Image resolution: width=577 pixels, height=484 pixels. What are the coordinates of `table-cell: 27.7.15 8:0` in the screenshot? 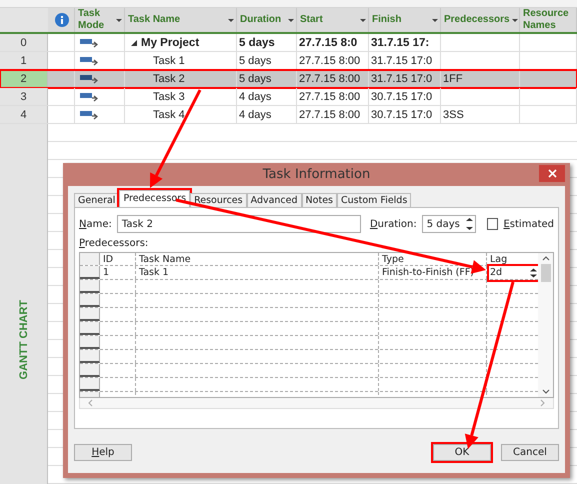 It's located at (328, 42).